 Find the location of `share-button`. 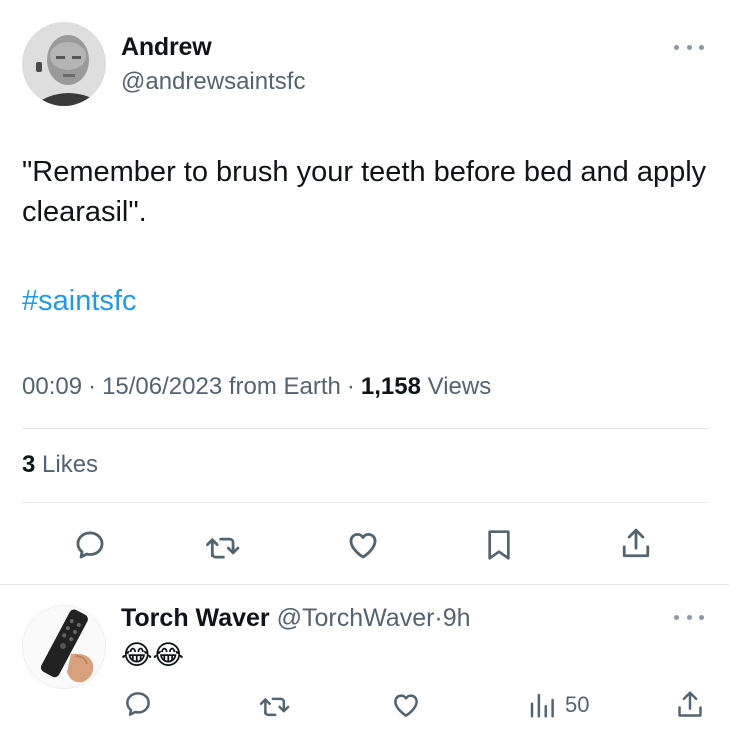

share-button is located at coordinates (636, 544).